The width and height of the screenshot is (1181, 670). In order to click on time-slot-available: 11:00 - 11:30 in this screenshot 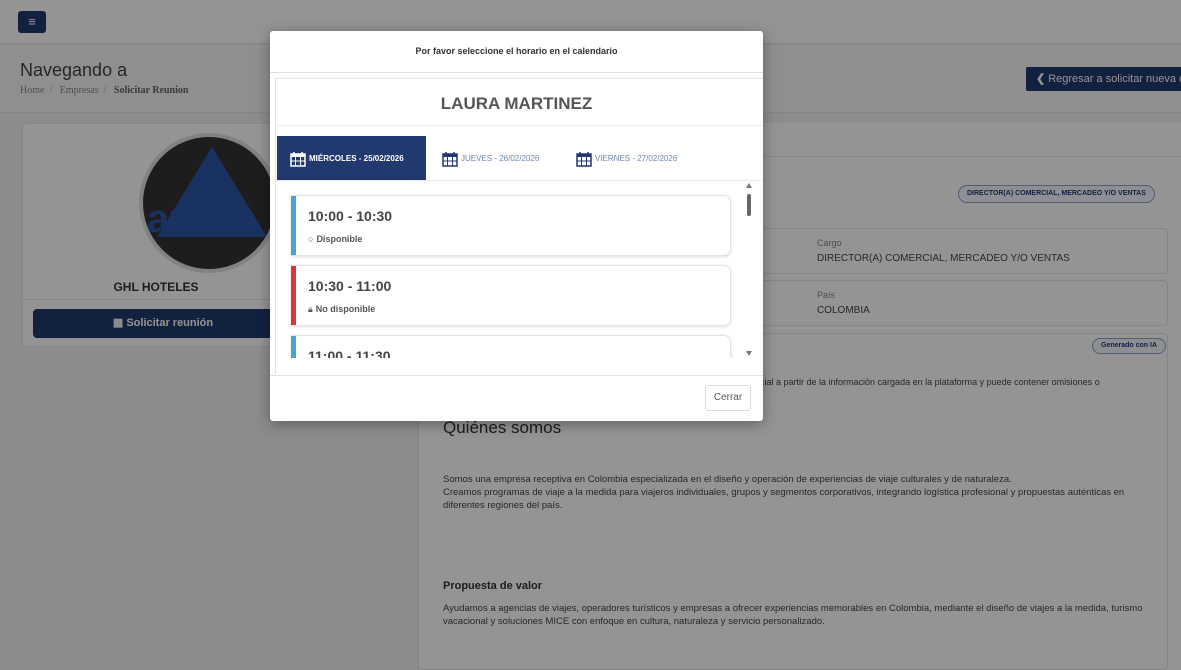, I will do `click(511, 346)`.